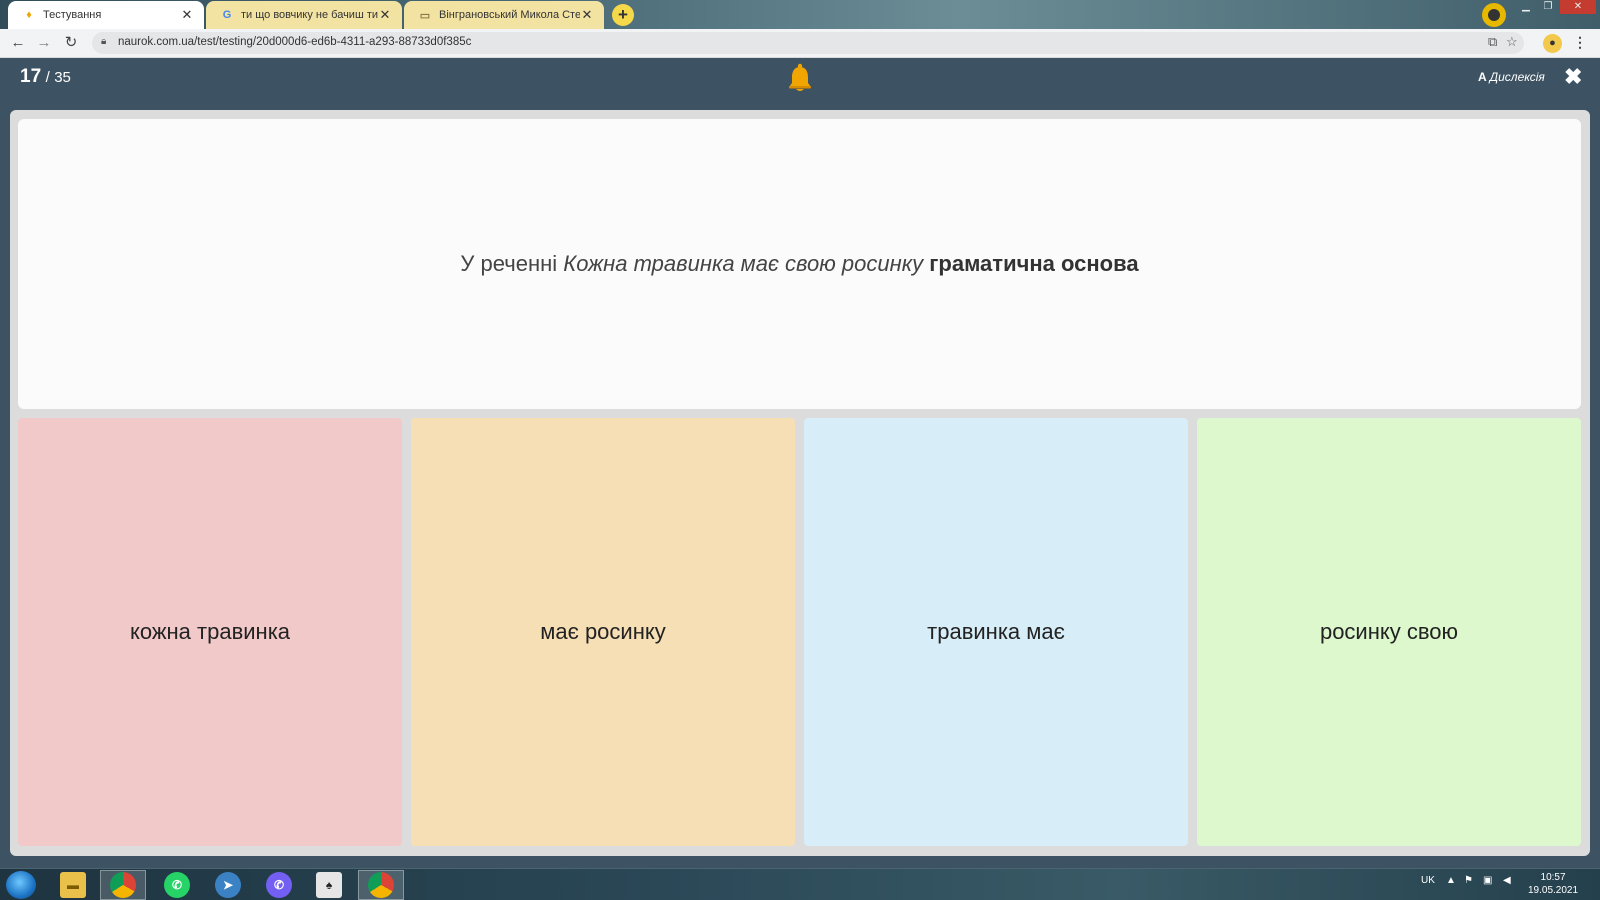 Image resolution: width=1600 pixels, height=900 pixels. What do you see at coordinates (1451, 880) in the screenshot?
I see `tray-expand-icon: ▲` at bounding box center [1451, 880].